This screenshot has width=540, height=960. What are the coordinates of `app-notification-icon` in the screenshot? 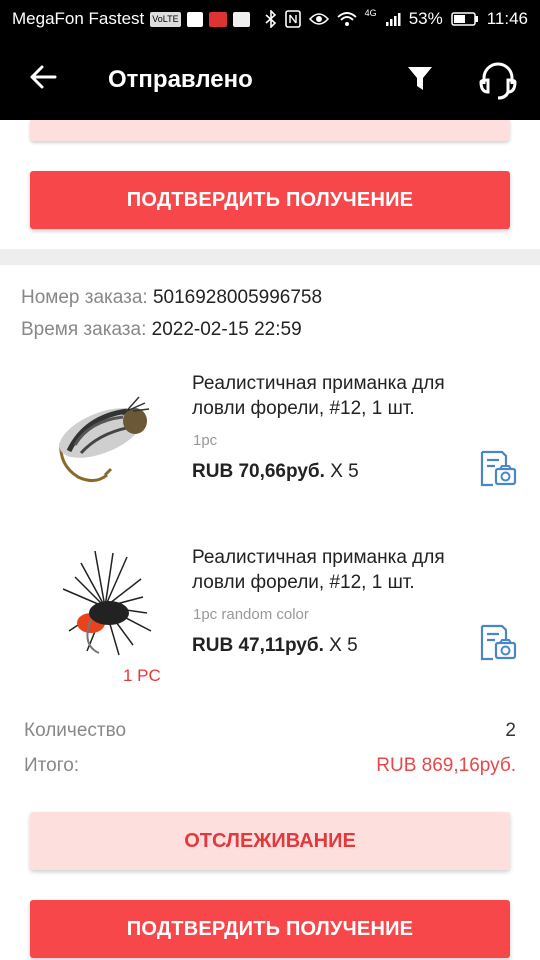 It's located at (217, 19).